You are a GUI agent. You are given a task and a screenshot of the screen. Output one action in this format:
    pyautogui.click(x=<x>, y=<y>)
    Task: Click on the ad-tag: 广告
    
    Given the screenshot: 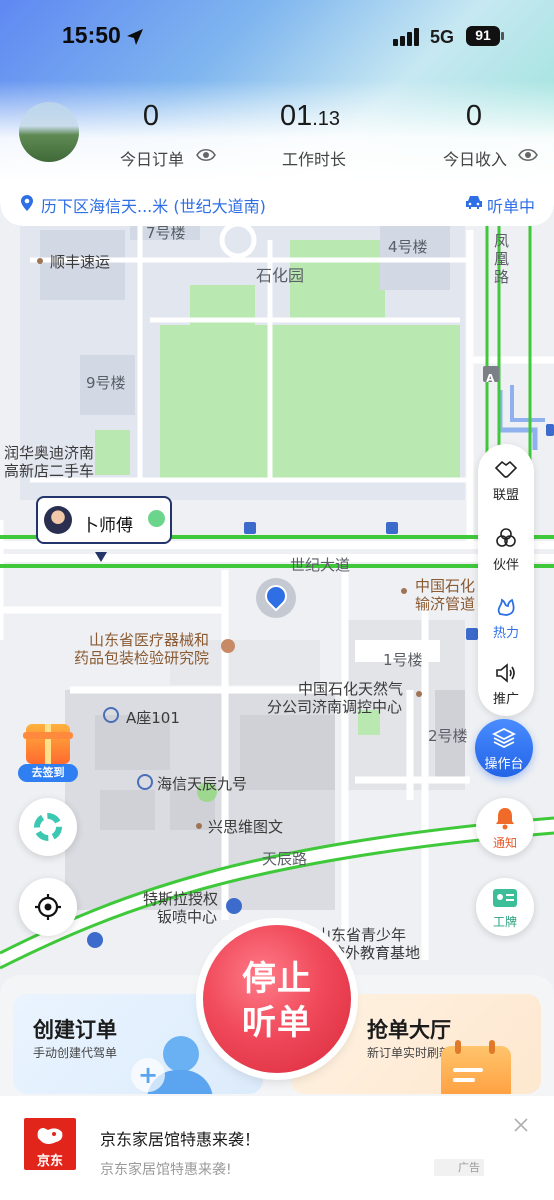 What is the action you would take?
    pyautogui.click(x=459, y=1167)
    